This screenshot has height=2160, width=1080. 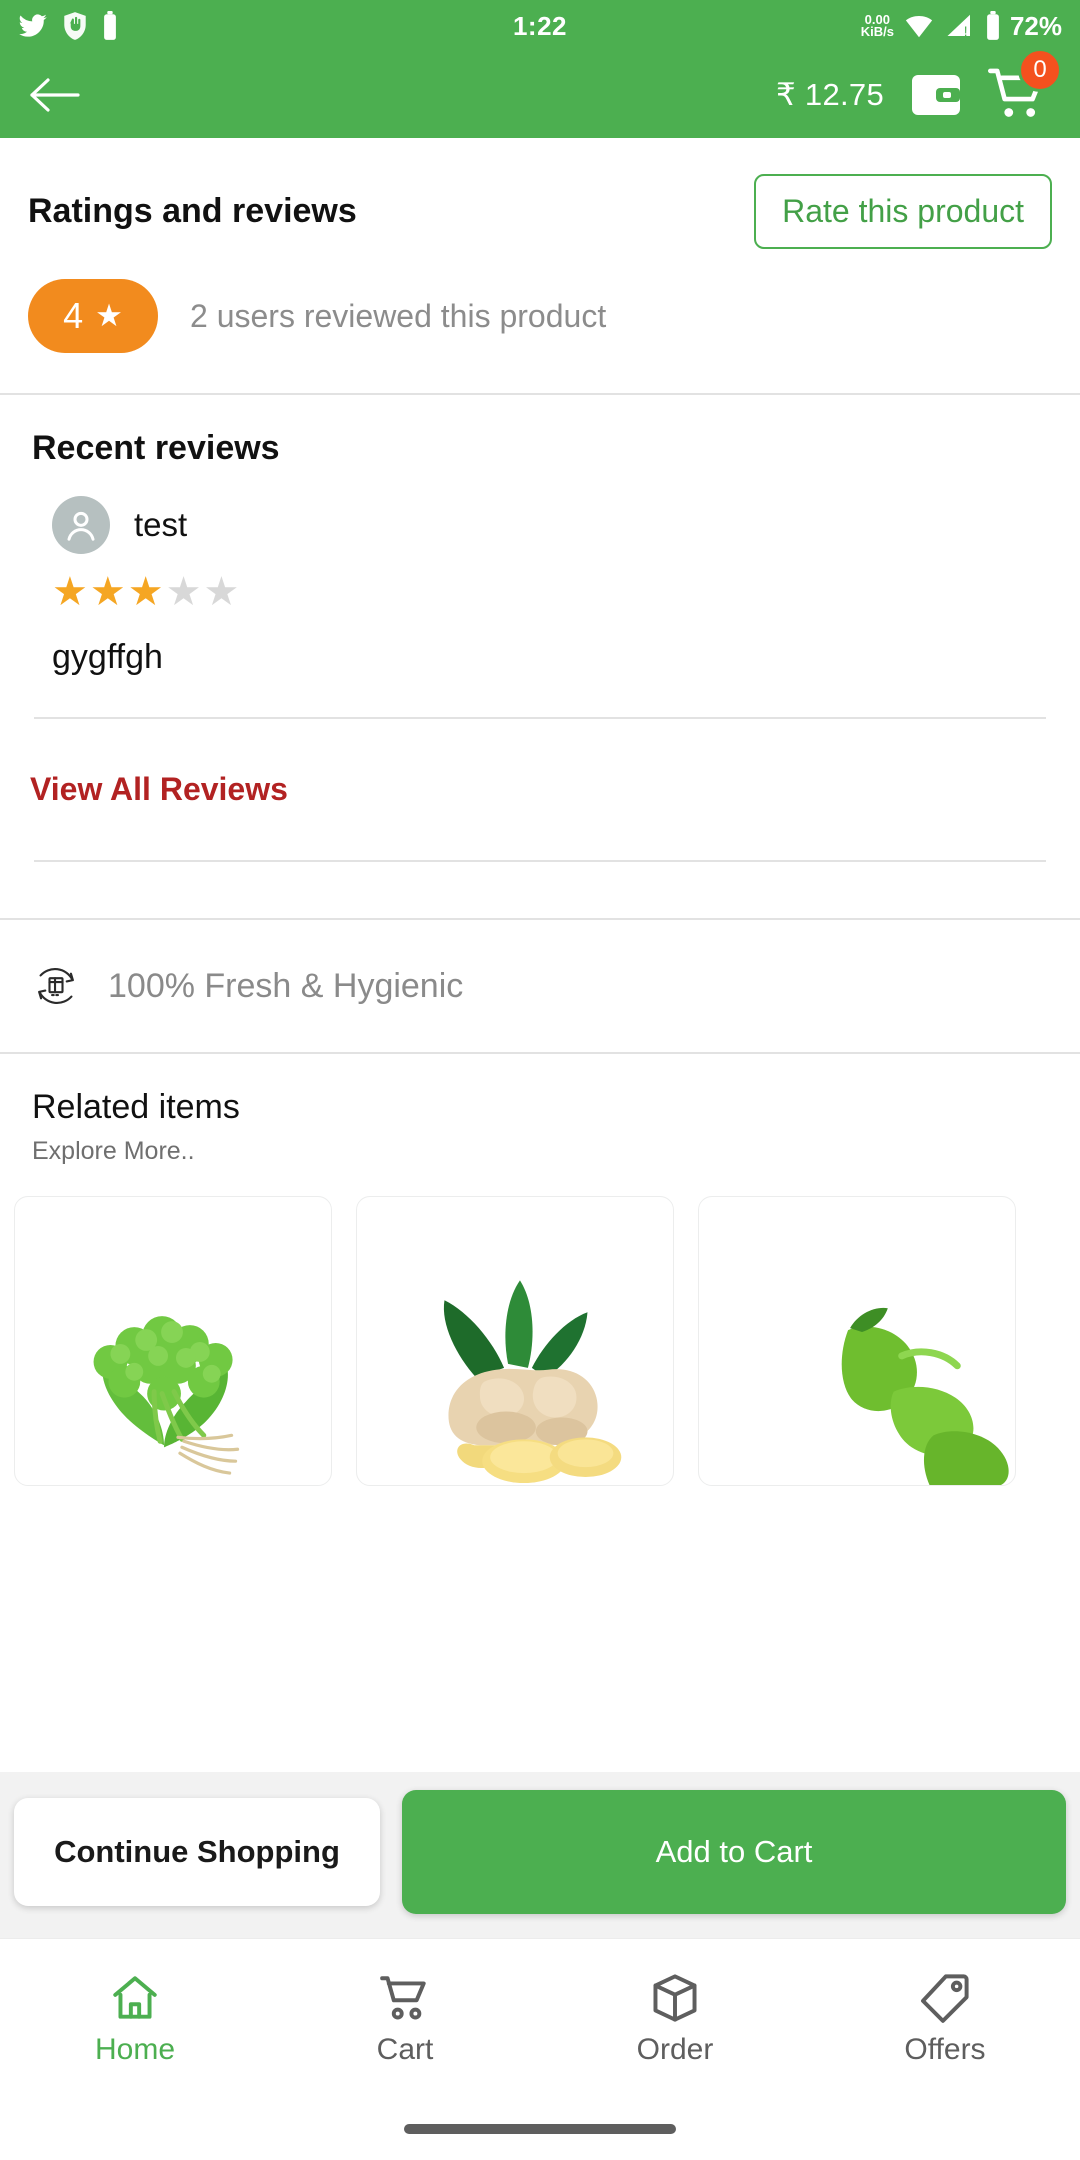 I want to click on product-action-bar: Continue Shopping Add to Cart, so click(x=540, y=1855).